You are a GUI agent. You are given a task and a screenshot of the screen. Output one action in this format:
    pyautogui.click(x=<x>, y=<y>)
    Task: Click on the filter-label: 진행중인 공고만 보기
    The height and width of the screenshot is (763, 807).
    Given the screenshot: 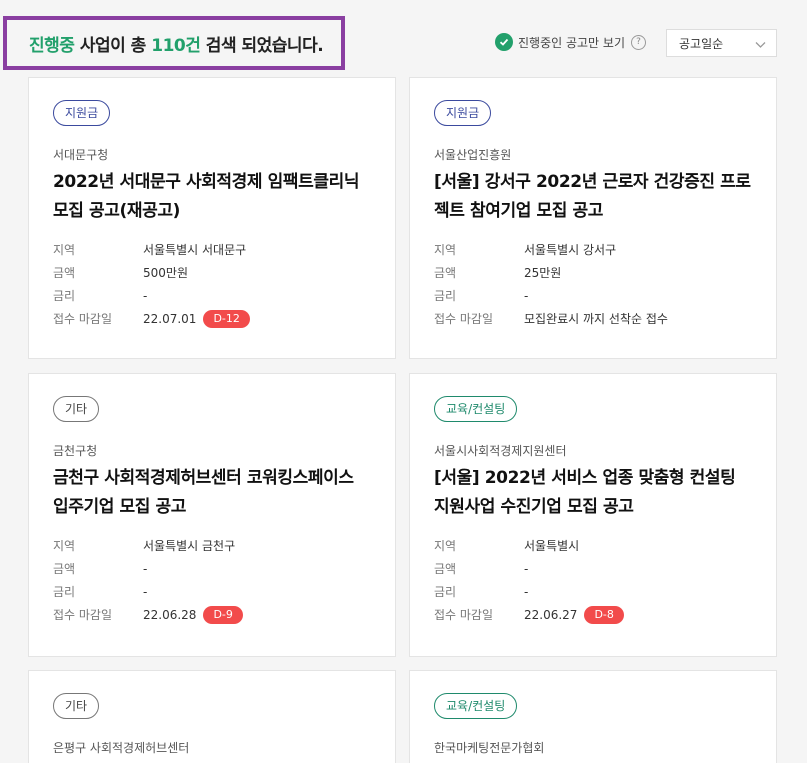 What is the action you would take?
    pyautogui.click(x=571, y=42)
    